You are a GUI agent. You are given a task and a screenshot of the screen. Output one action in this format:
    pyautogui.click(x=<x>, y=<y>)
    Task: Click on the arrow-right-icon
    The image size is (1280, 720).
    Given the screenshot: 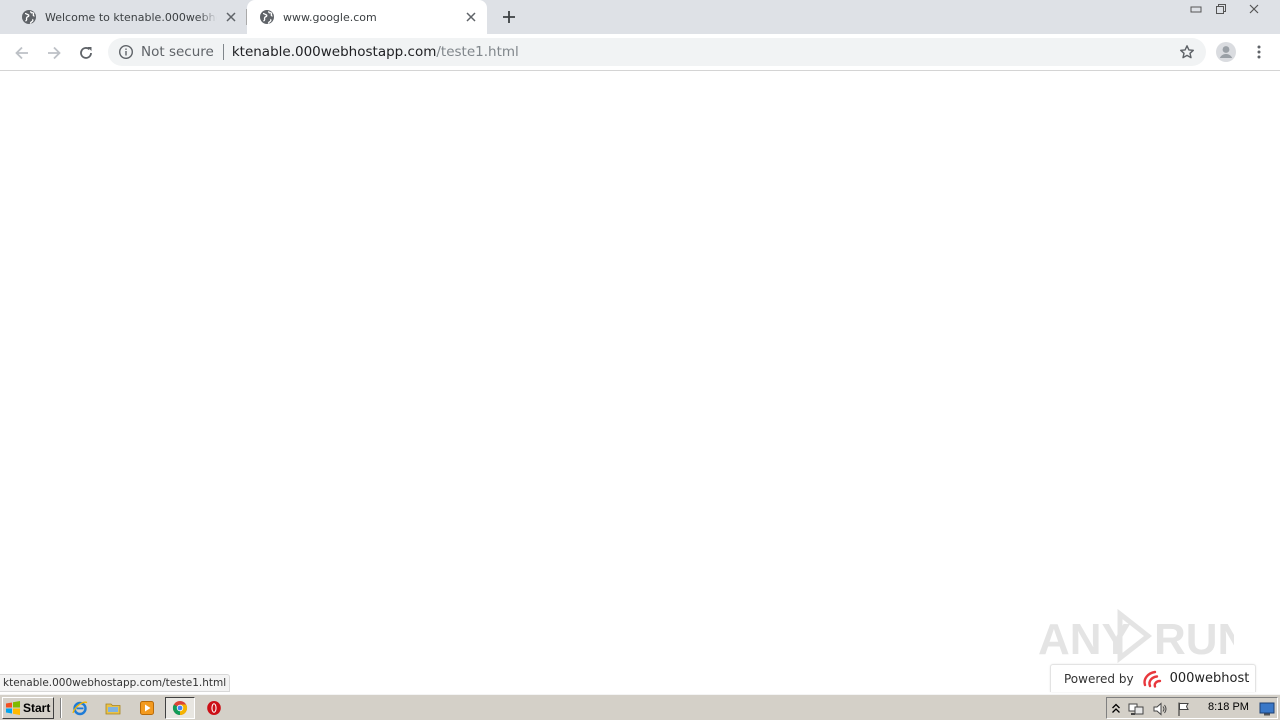 What is the action you would take?
    pyautogui.click(x=54, y=53)
    